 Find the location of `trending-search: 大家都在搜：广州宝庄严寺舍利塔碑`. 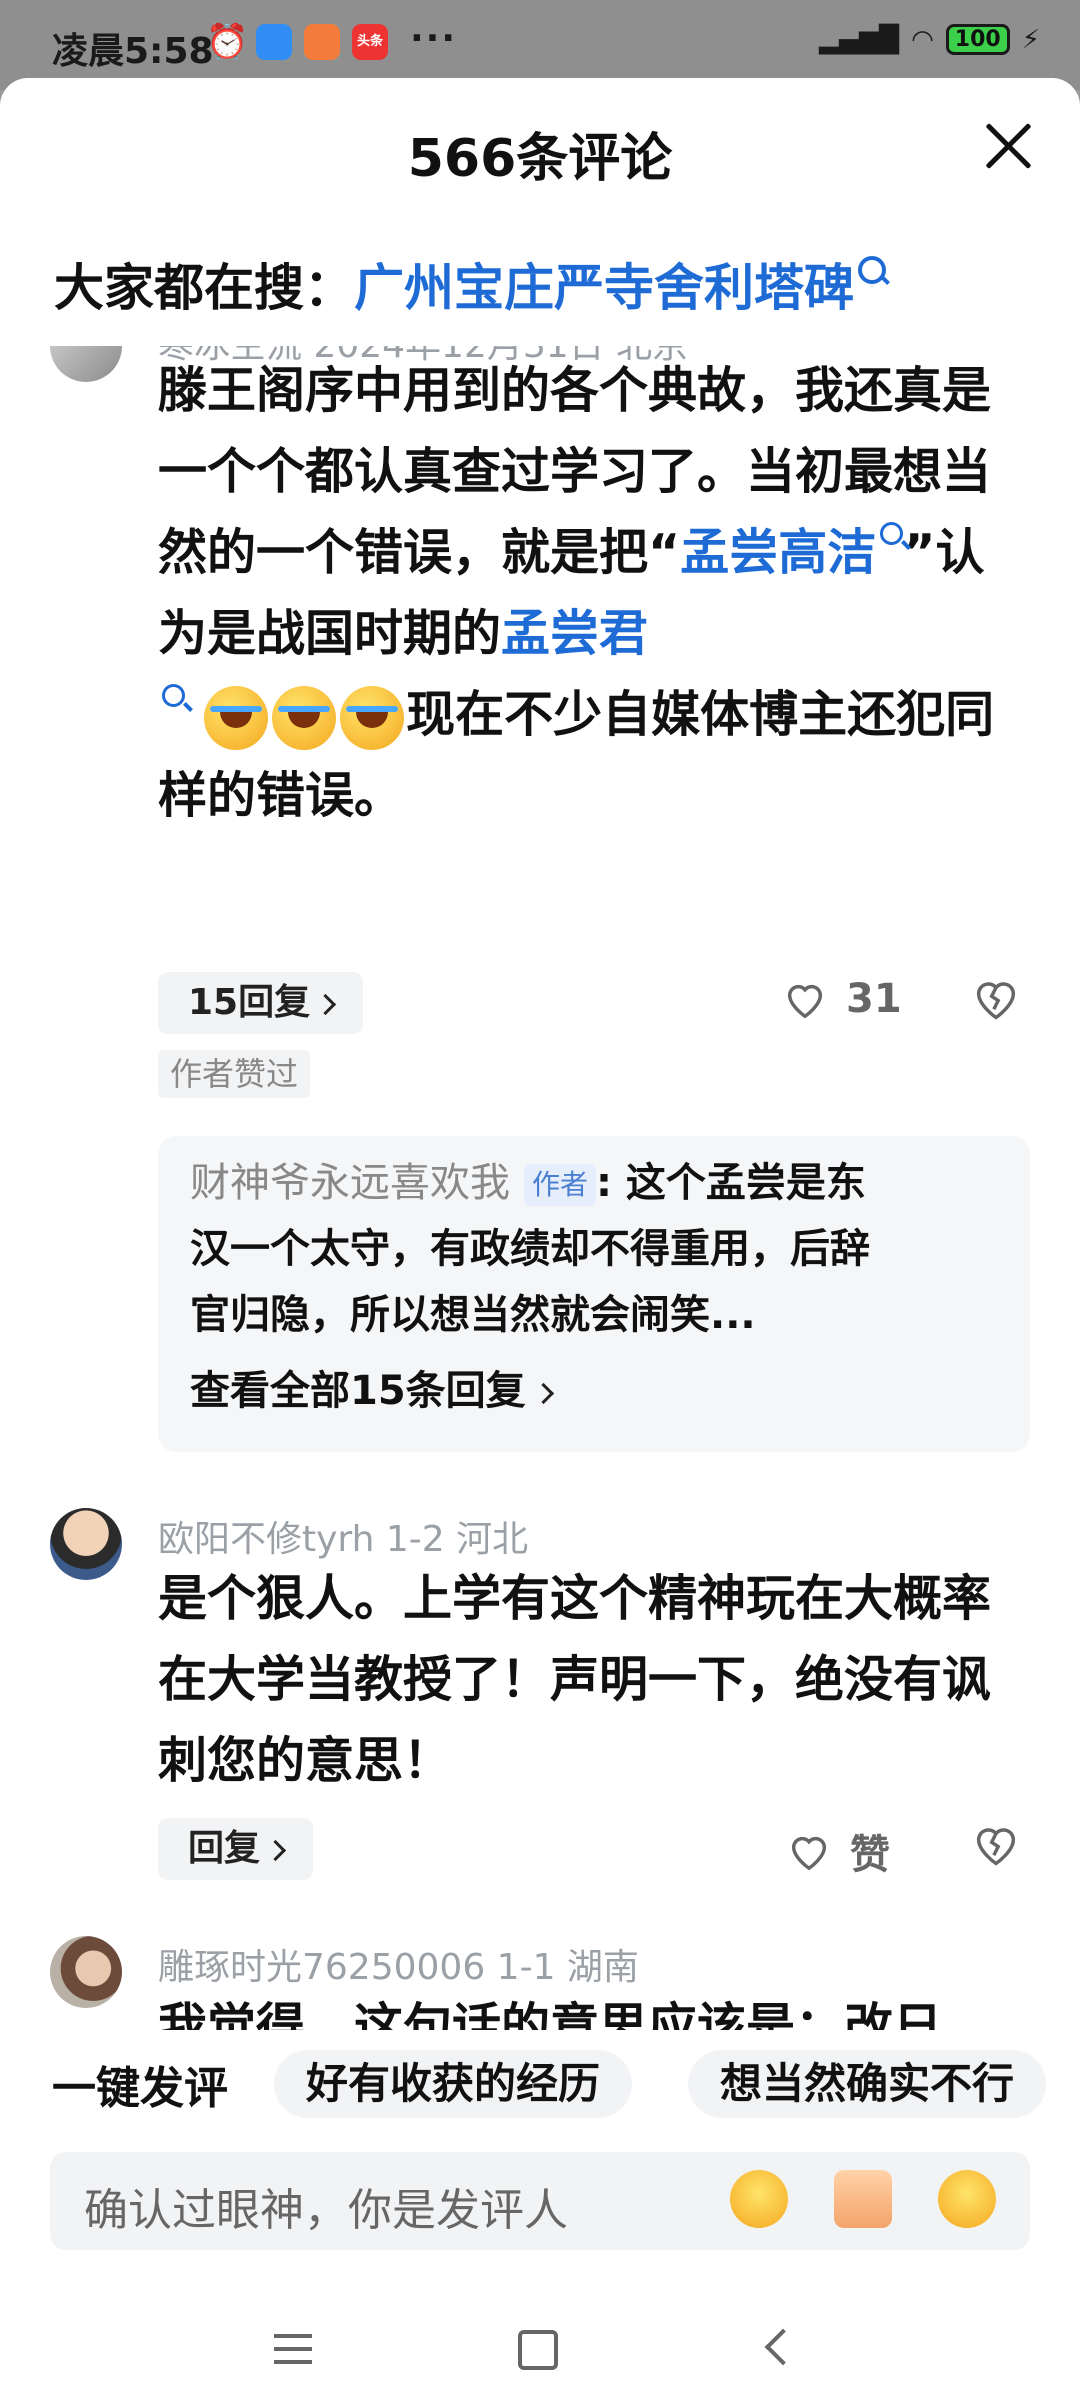

trending-search: 大家都在搜：广州宝庄严寺舍利塔碑 is located at coordinates (470, 284).